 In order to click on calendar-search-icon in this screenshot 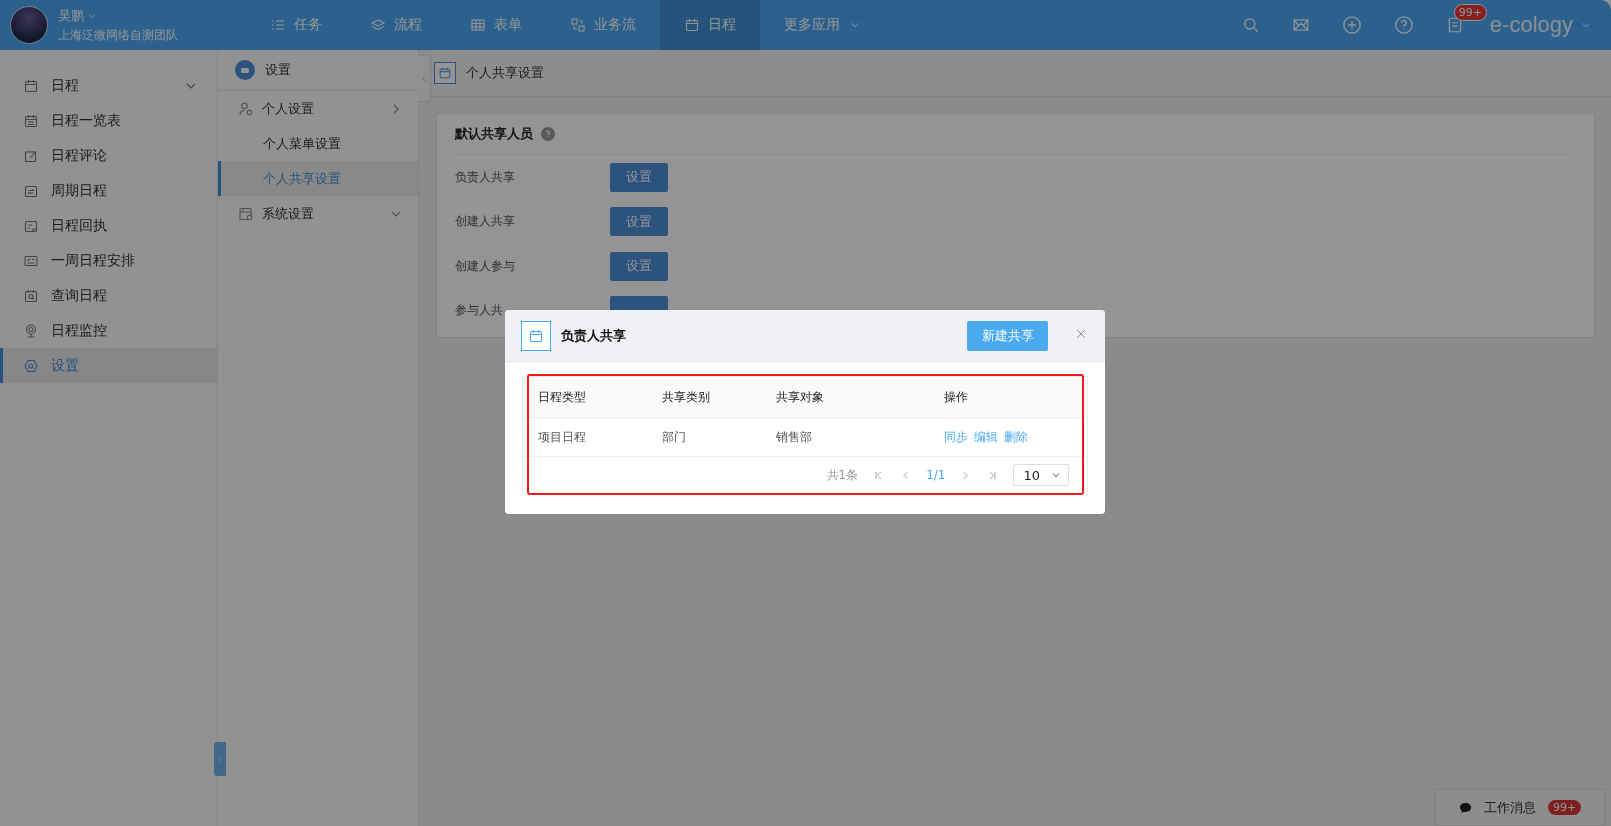, I will do `click(31, 295)`.